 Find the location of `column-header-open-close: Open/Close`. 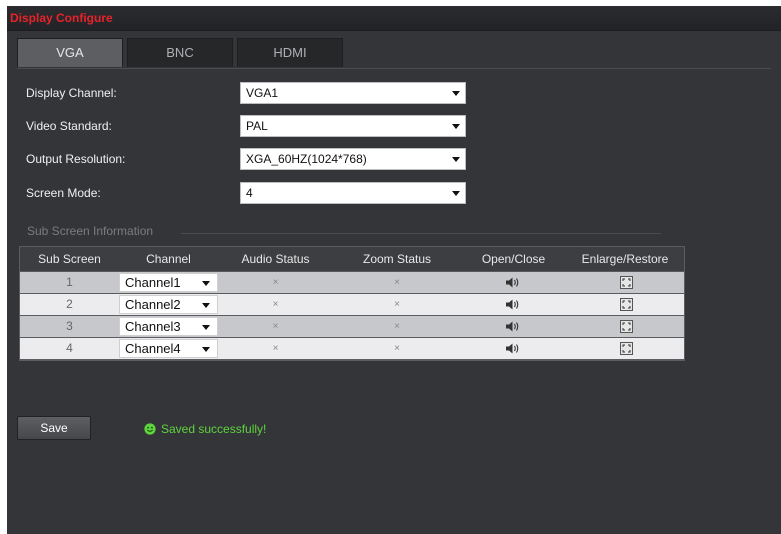

column-header-open-close: Open/Close is located at coordinates (513, 259).